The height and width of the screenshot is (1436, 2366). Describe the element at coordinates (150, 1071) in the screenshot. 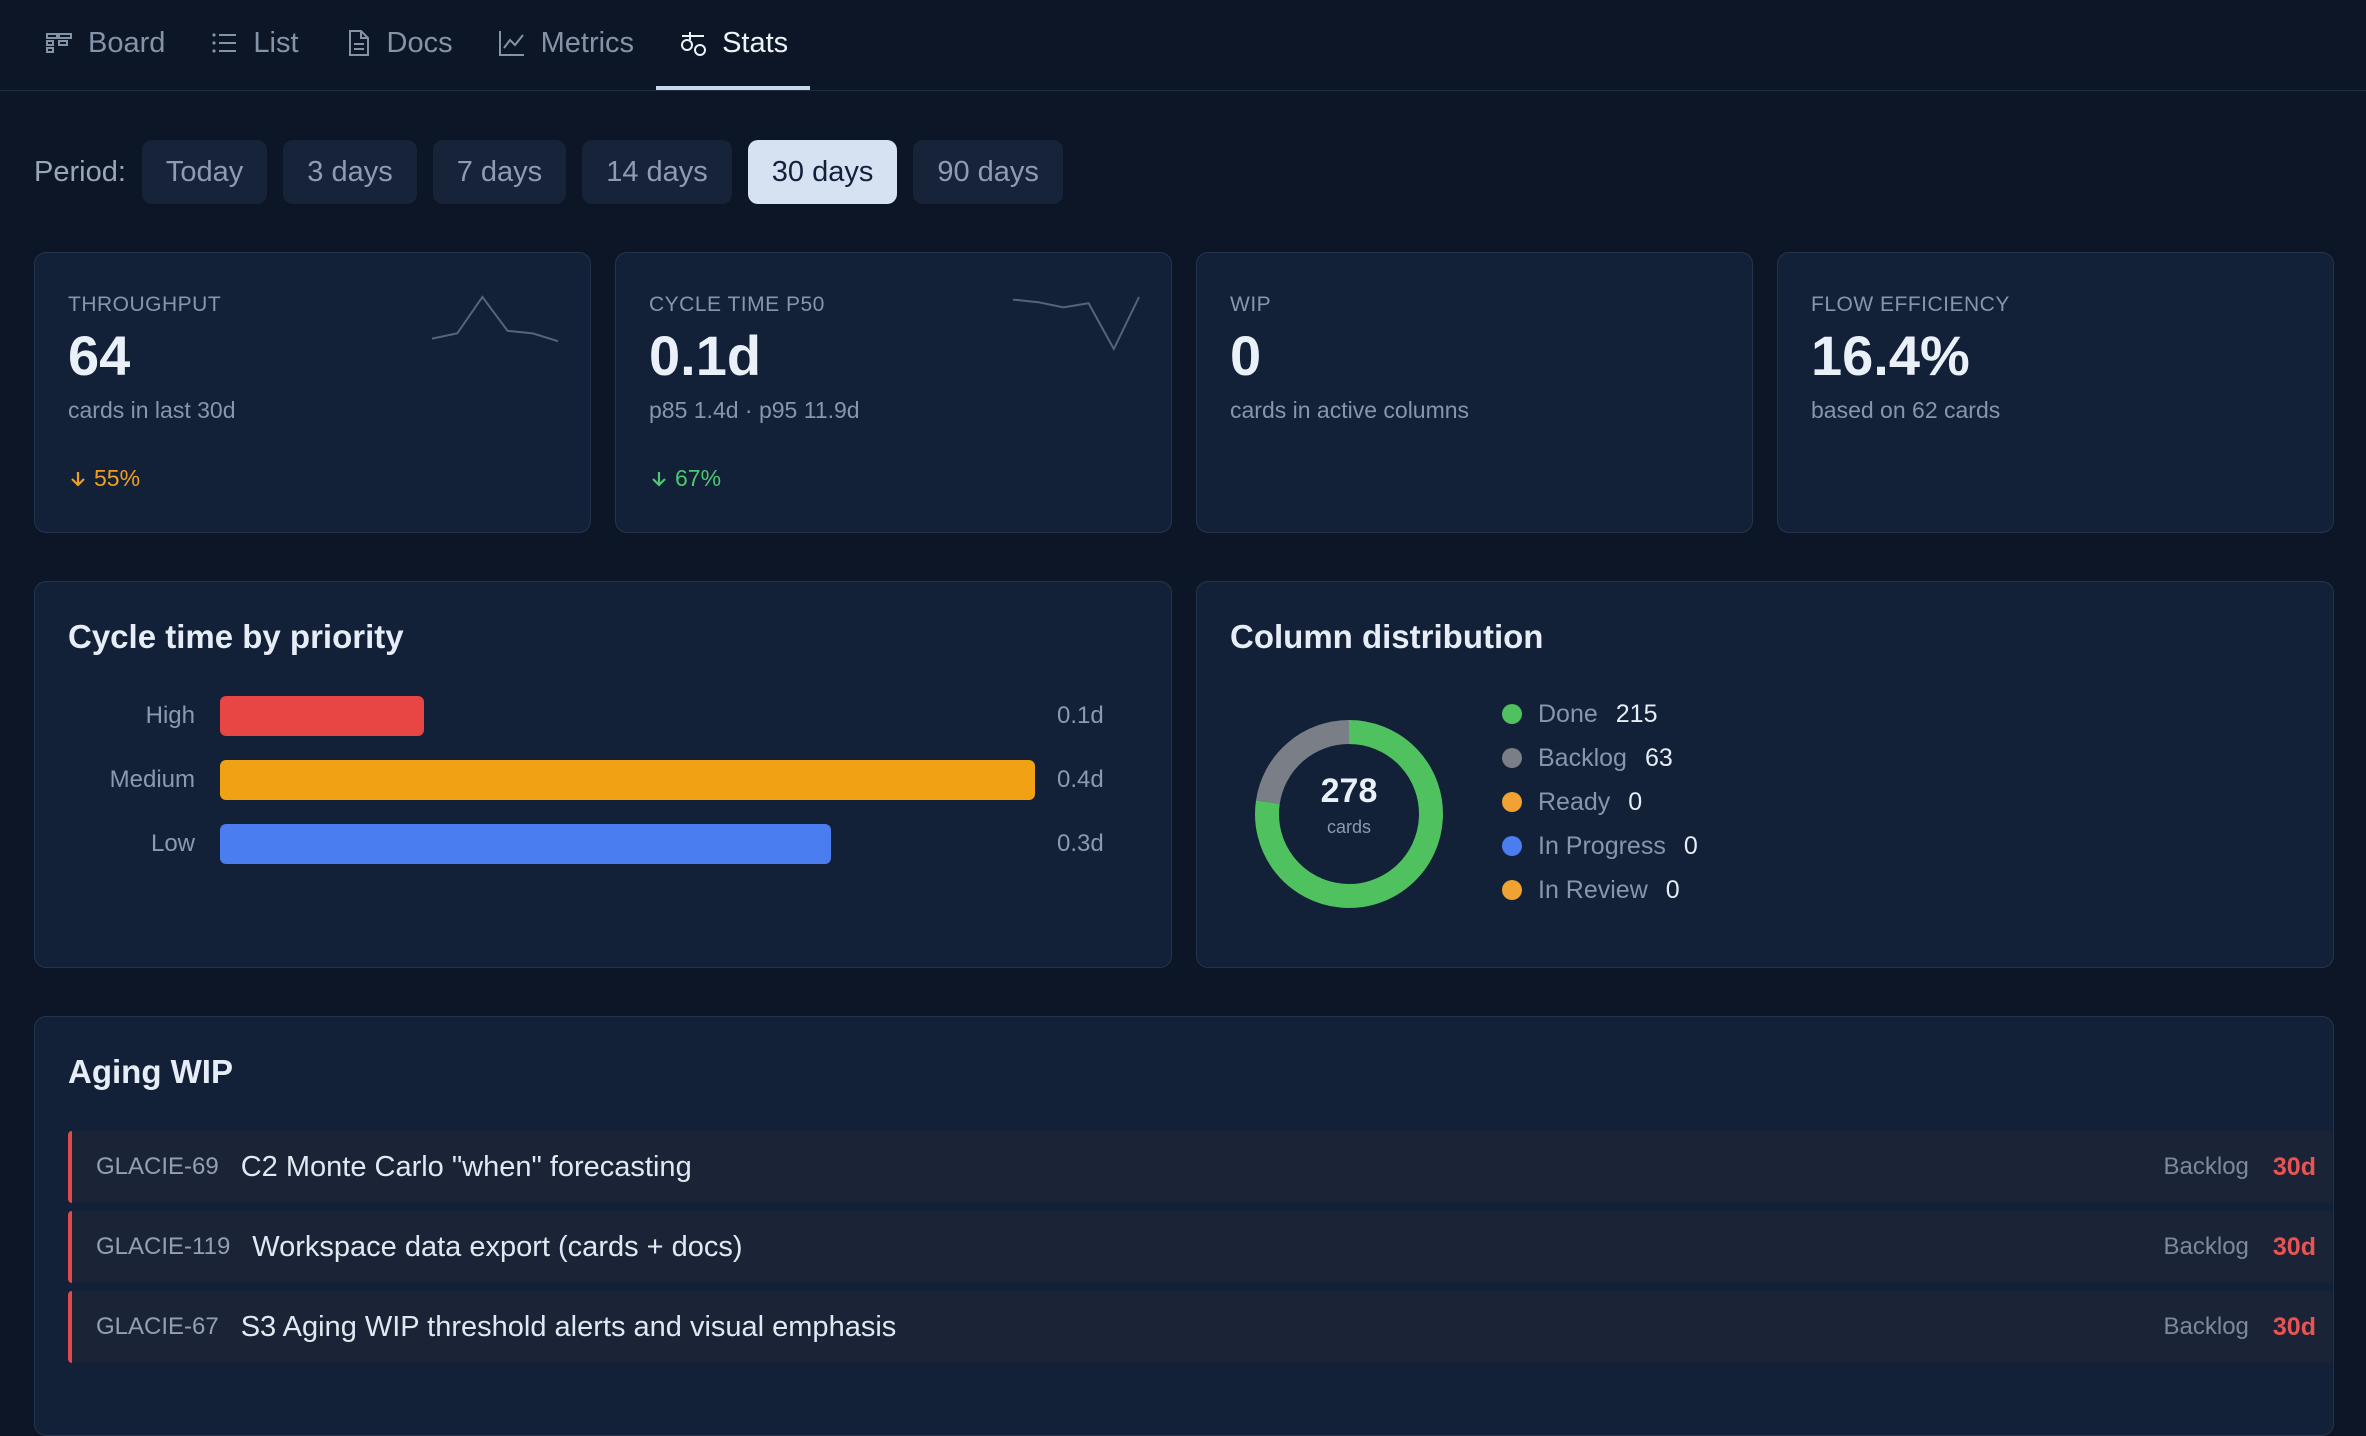

I see `panel-title: Aging WIP` at that location.